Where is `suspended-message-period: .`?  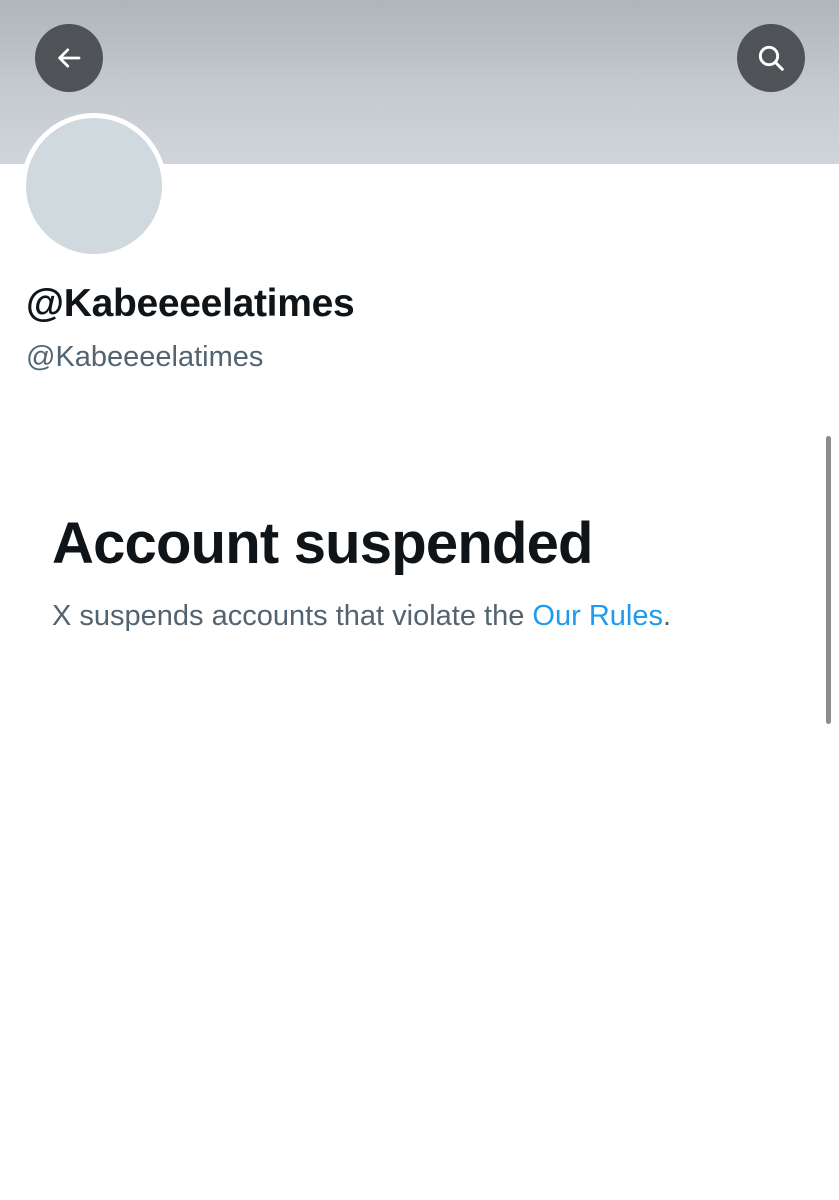
suspended-message-period: . is located at coordinates (667, 616).